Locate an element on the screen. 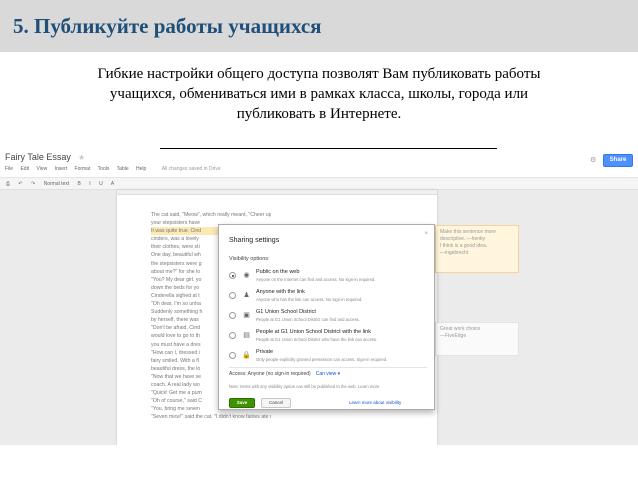 This screenshot has height=479, width=638. option-label: Private is located at coordinates (265, 352).